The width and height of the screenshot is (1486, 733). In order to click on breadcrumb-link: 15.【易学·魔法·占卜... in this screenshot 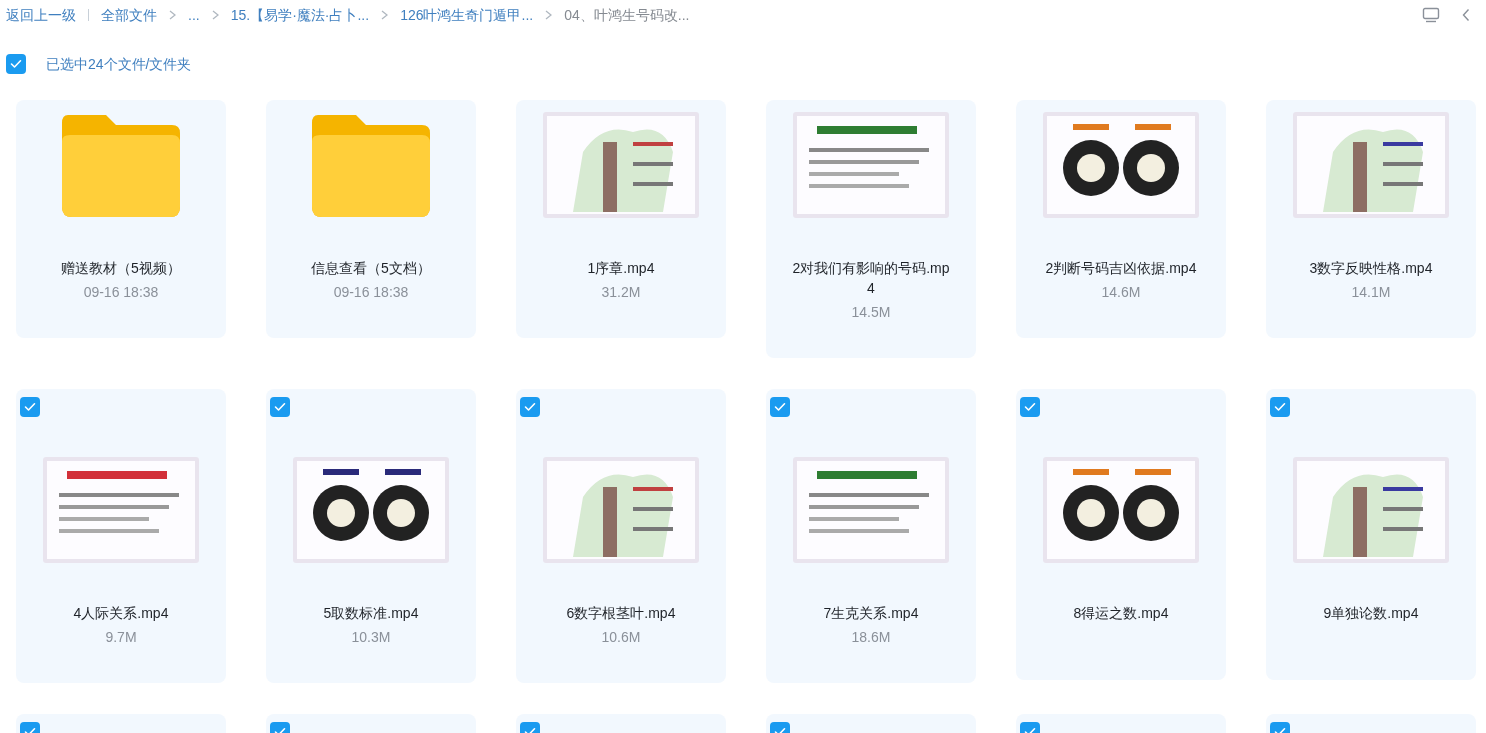, I will do `click(300, 15)`.